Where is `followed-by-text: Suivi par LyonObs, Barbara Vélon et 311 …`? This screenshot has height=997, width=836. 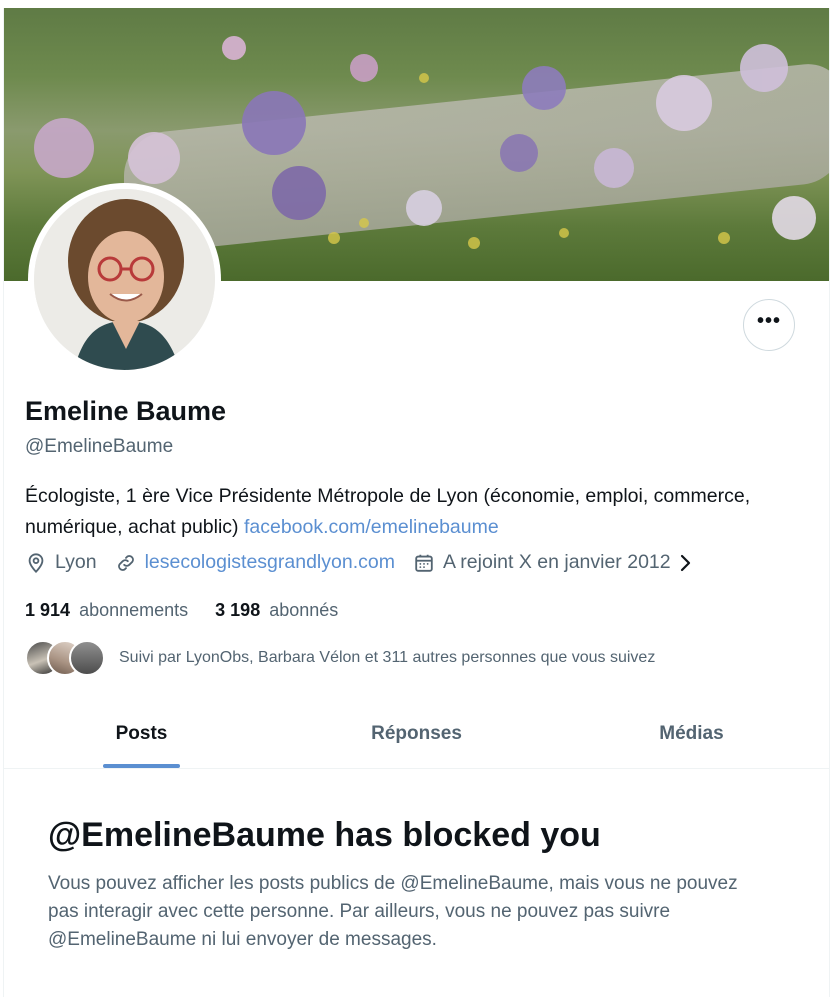
followed-by-text: Suivi par LyonObs, Barbara Vélon et 311 … is located at coordinates (387, 657).